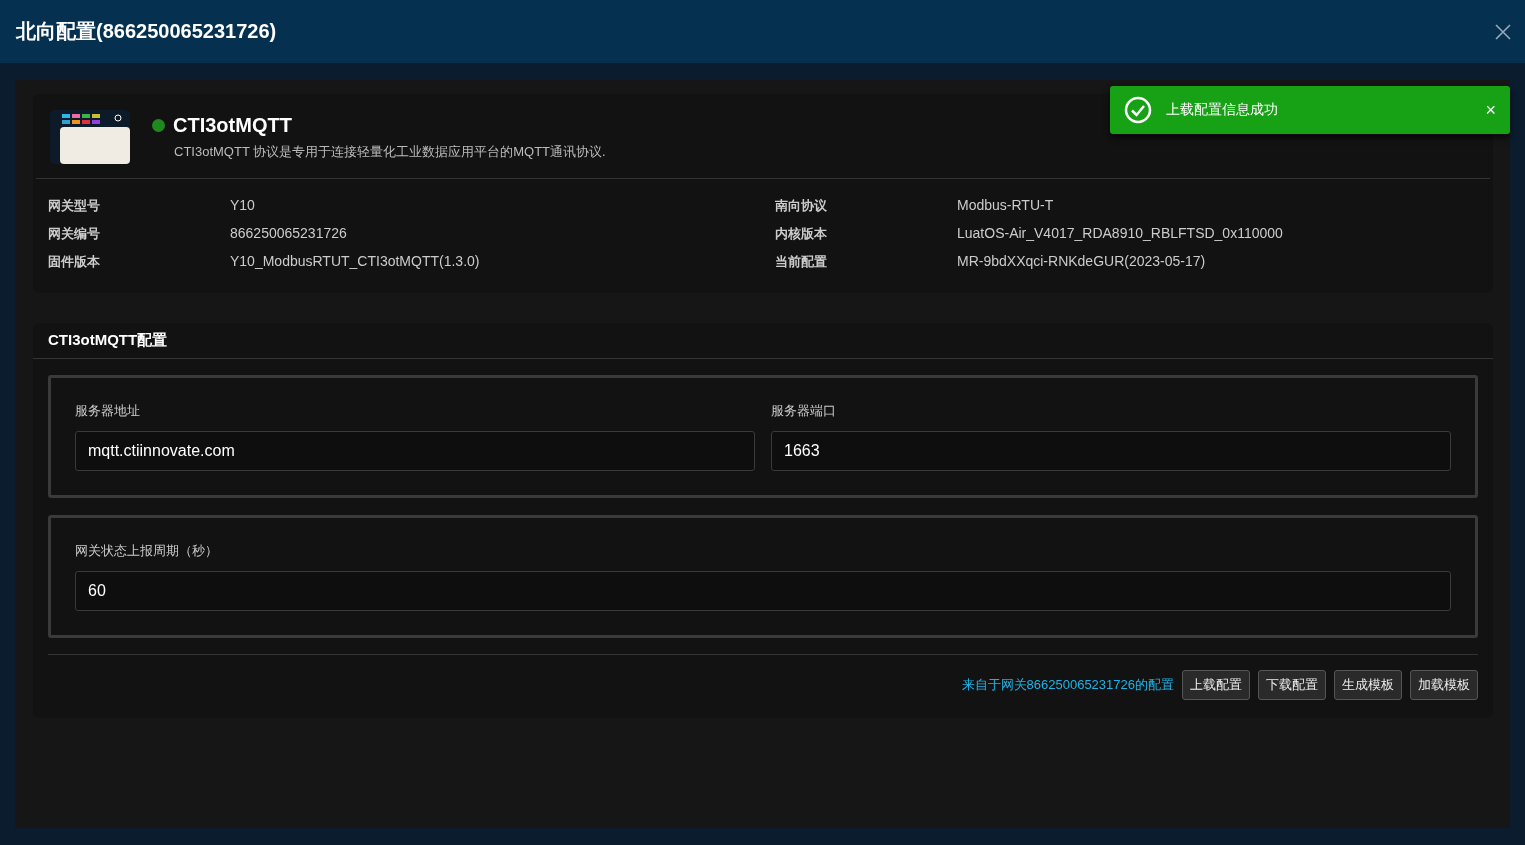 The width and height of the screenshot is (1525, 845). I want to click on input-field: 1663, so click(1111, 451).